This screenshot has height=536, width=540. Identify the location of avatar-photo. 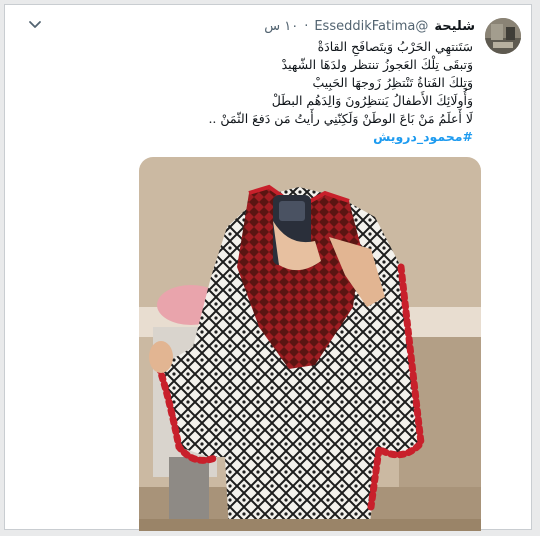
(503, 36).